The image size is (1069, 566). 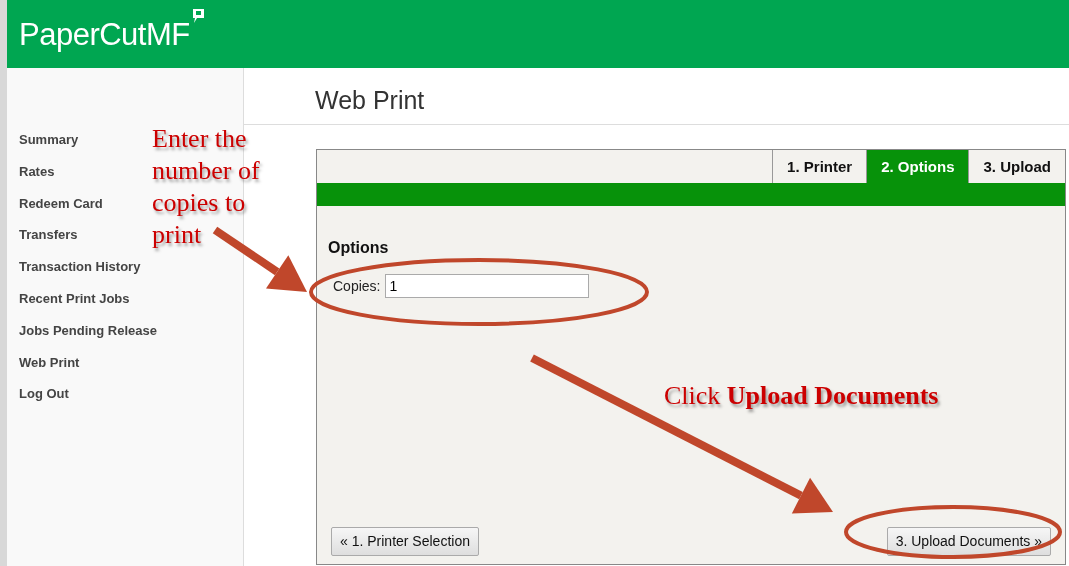 What do you see at coordinates (359, 248) in the screenshot?
I see `section-title: Options` at bounding box center [359, 248].